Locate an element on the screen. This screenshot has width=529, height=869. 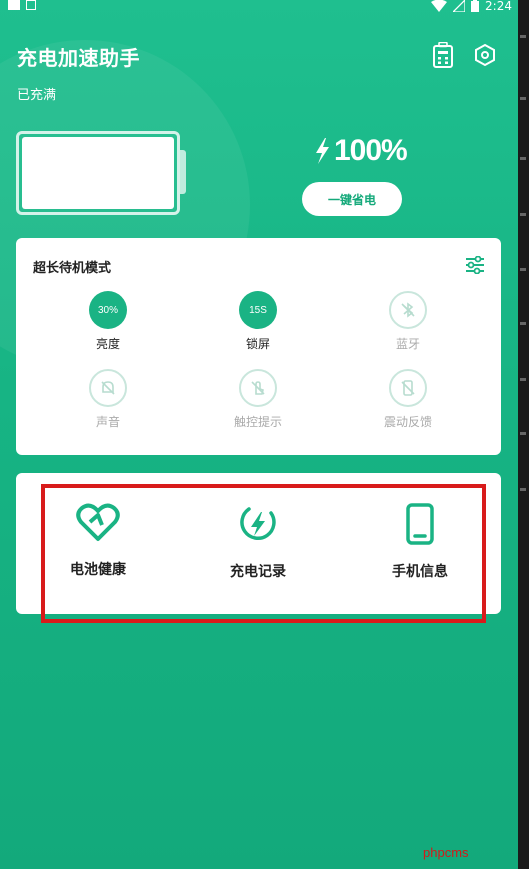
settings-button is located at coordinates (485, 55).